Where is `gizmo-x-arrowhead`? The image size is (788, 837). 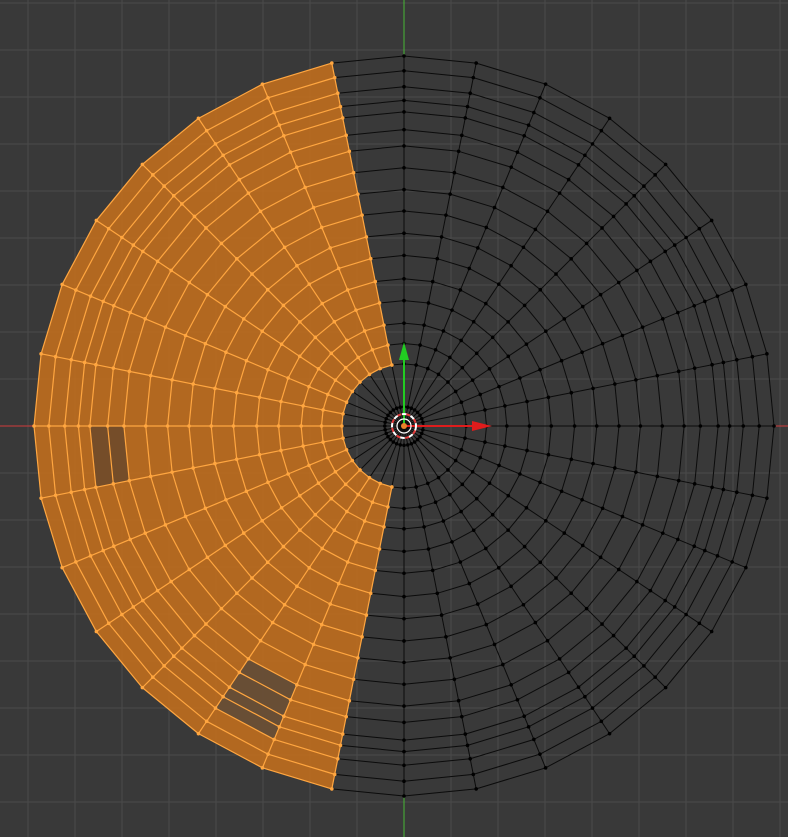 gizmo-x-arrowhead is located at coordinates (482, 426).